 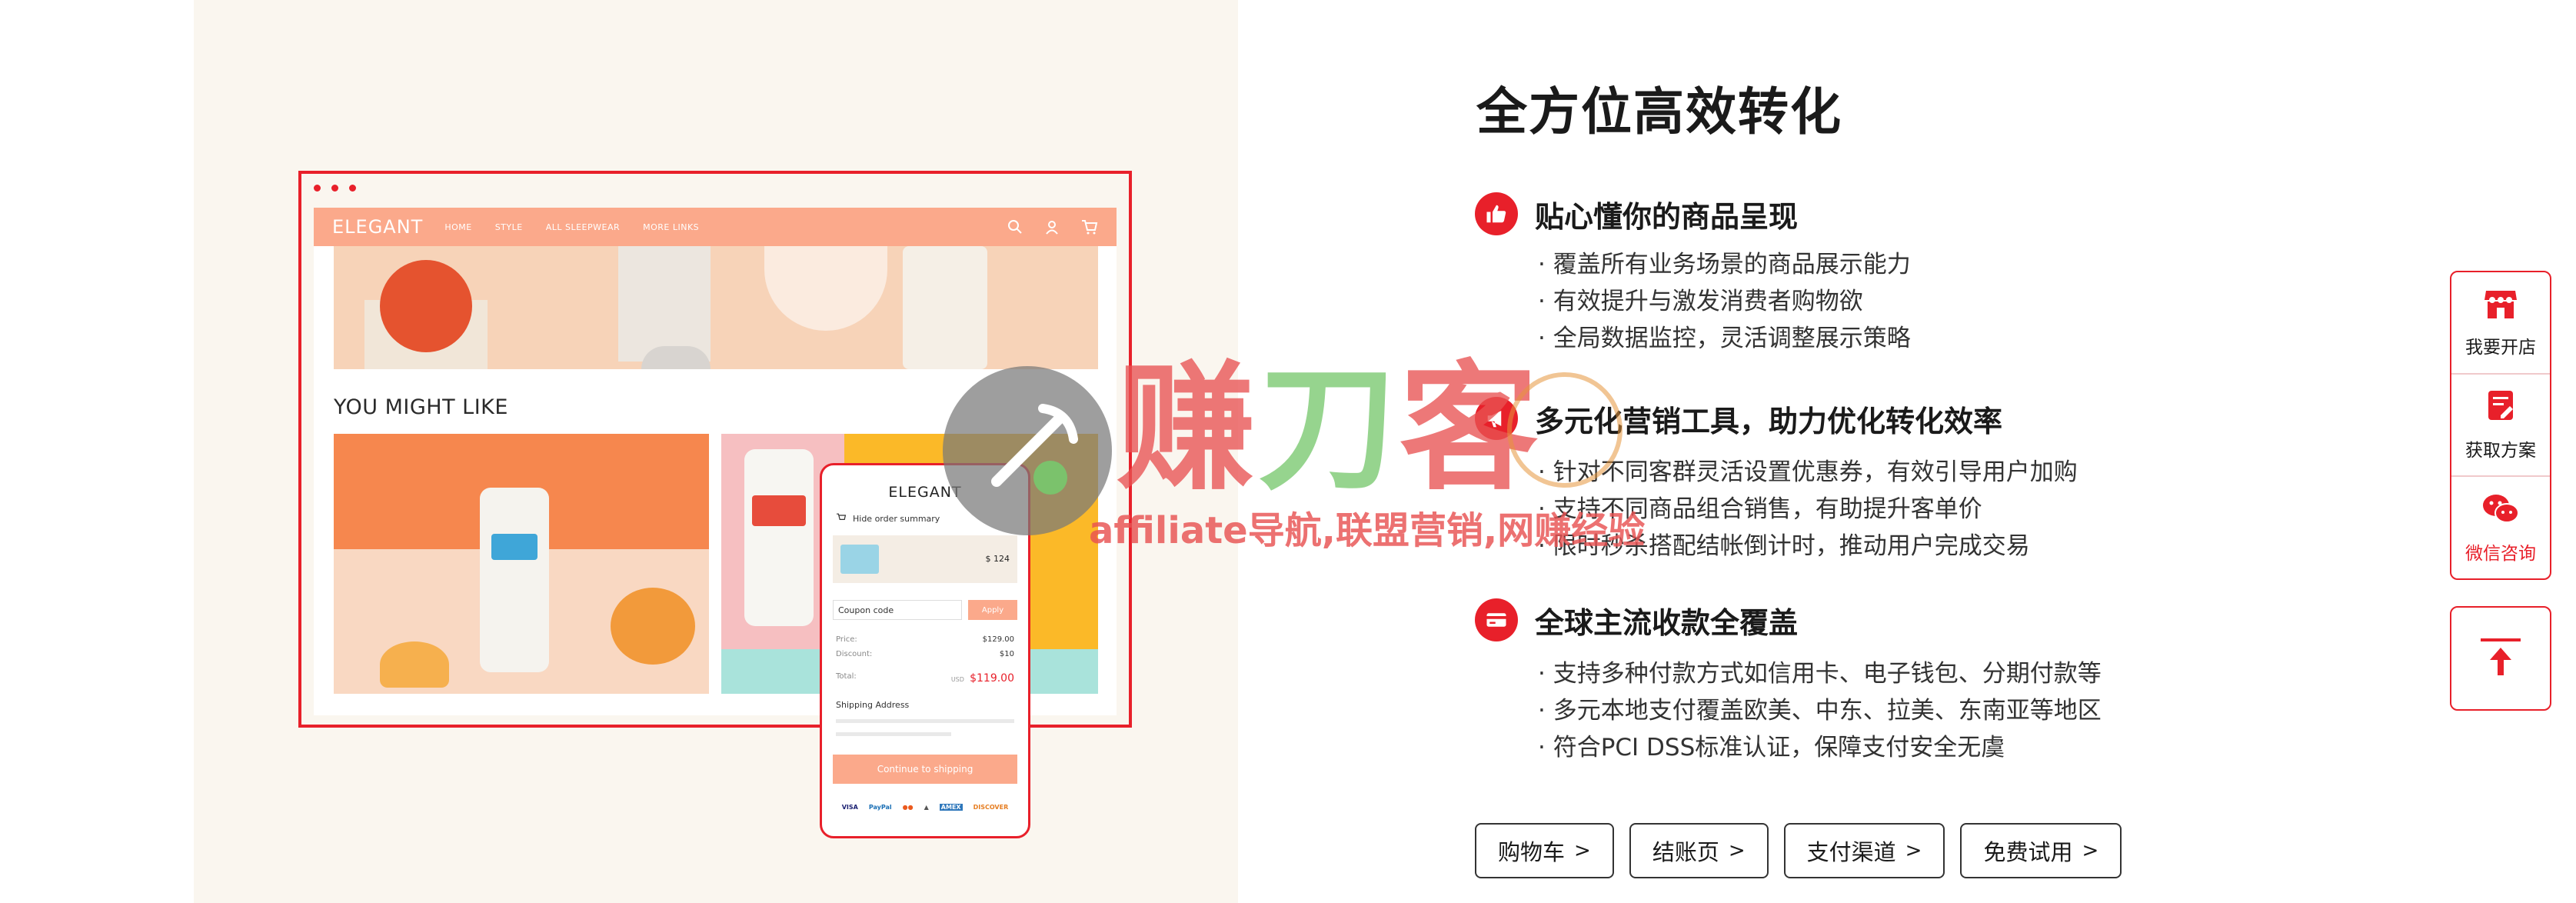 I want to click on mock-nav-link-style: STYLE, so click(x=508, y=227).